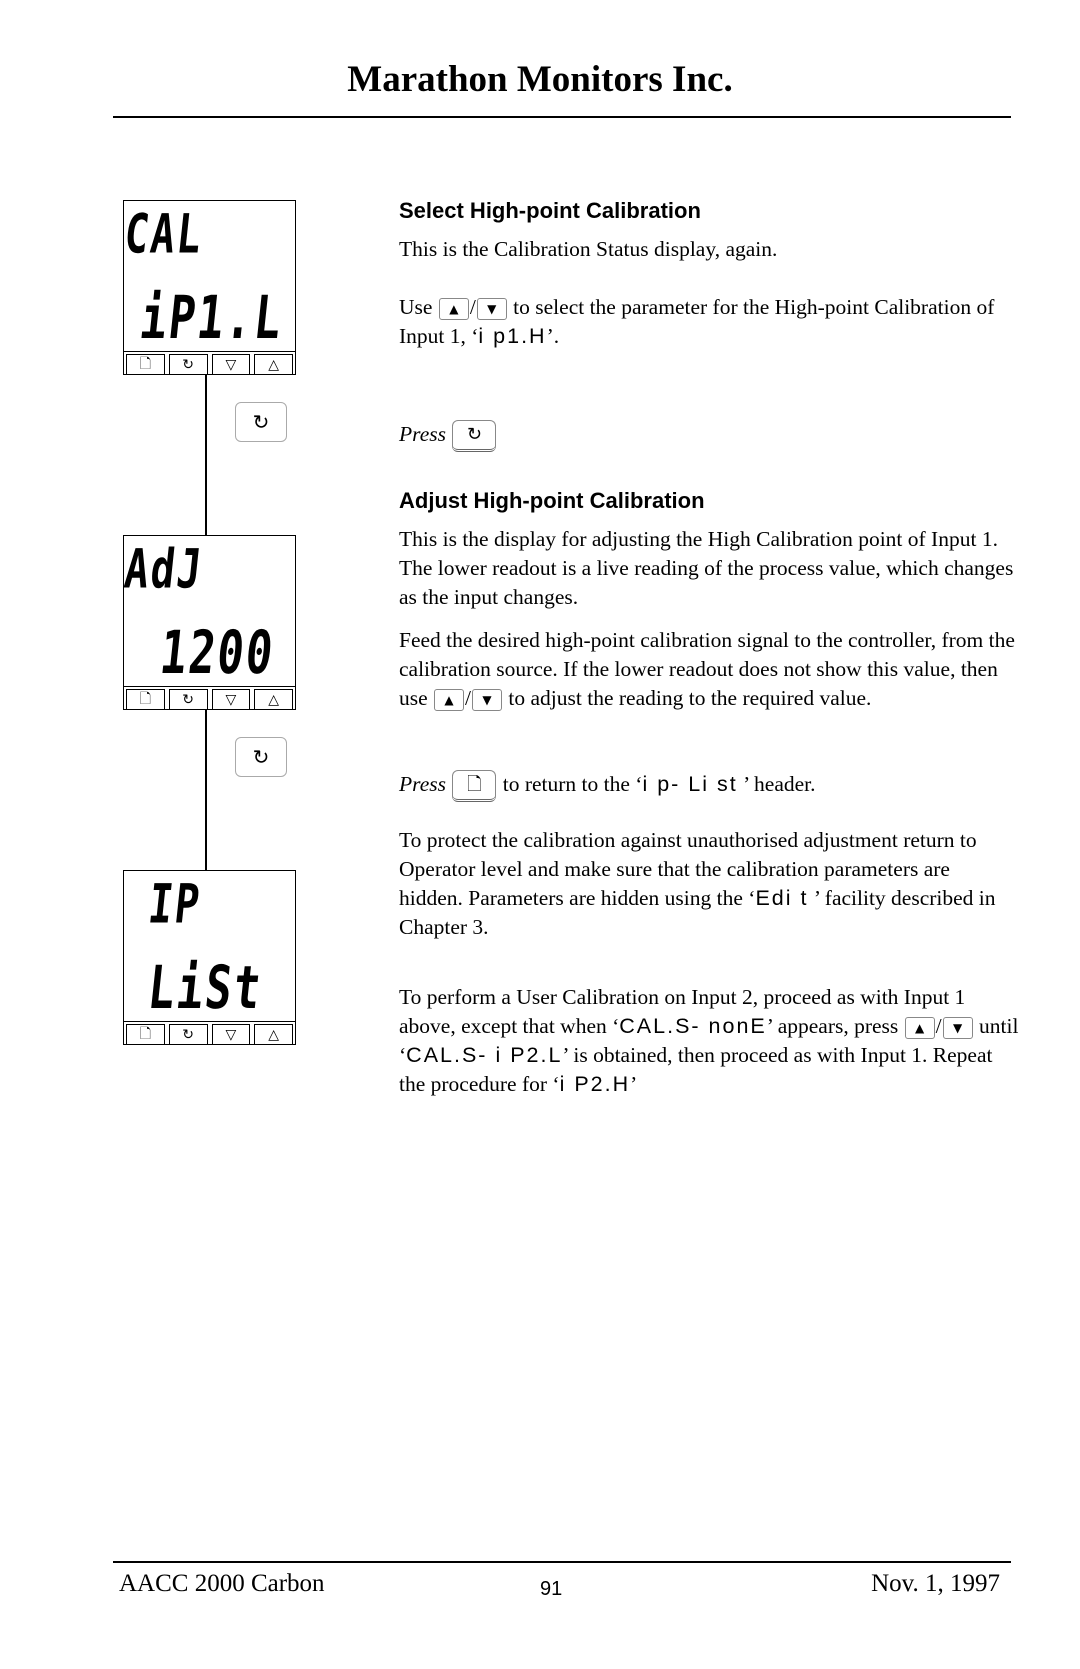 The width and height of the screenshot is (1080, 1669). I want to click on lower-readout: LiSt, so click(205, 988).